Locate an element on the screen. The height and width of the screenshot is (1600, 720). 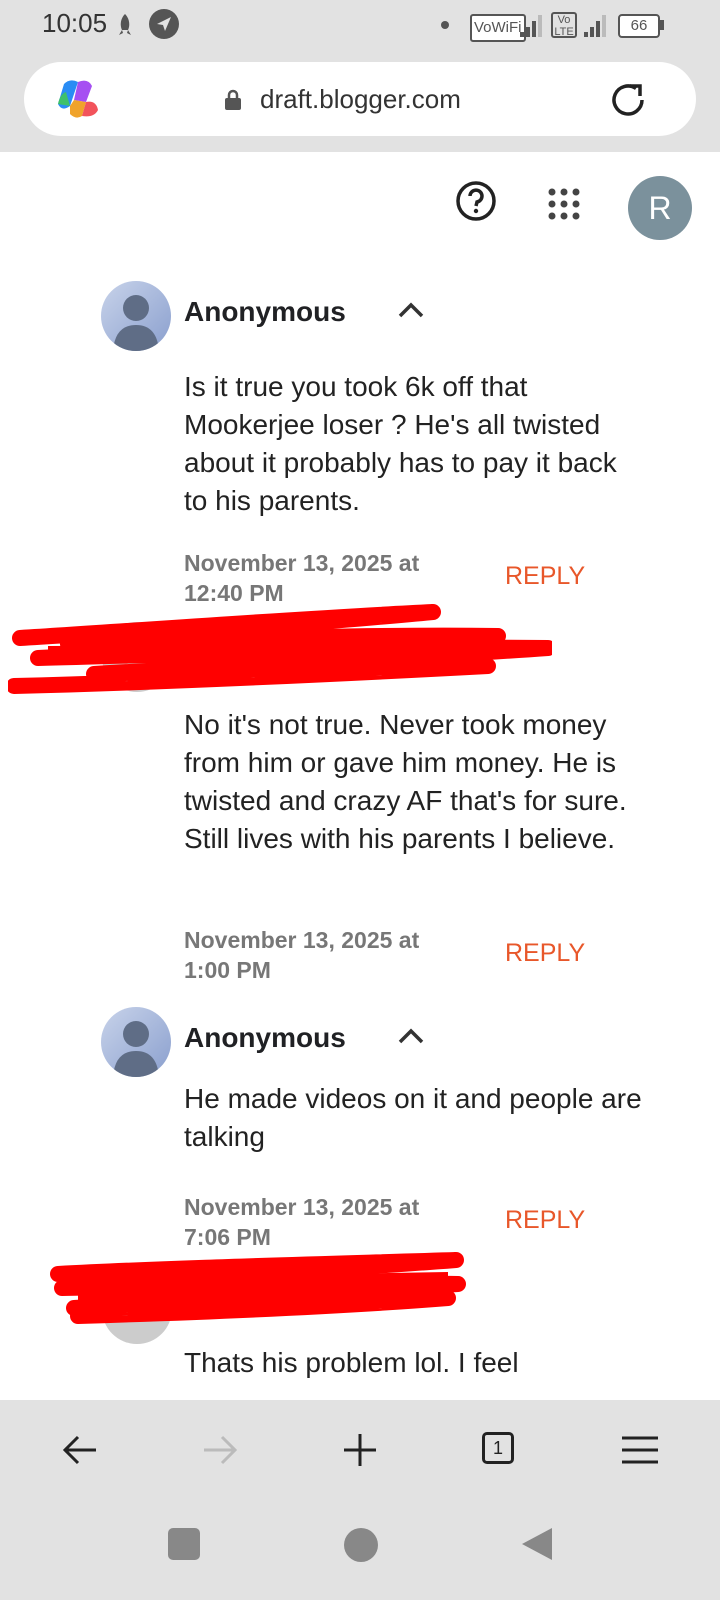
comment-date: November 13, 2025 at 7:06 PM is located at coordinates (324, 1222).